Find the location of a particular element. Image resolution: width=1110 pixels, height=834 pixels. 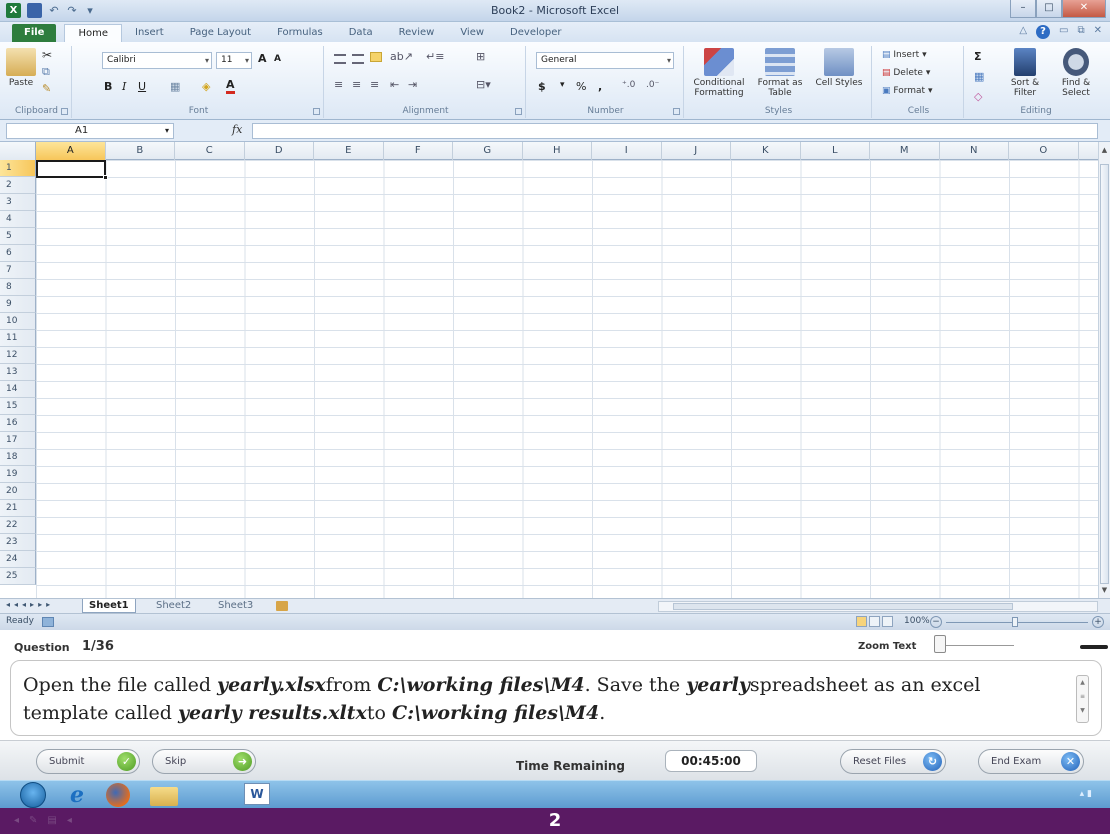

tab-file: File is located at coordinates (34, 33).